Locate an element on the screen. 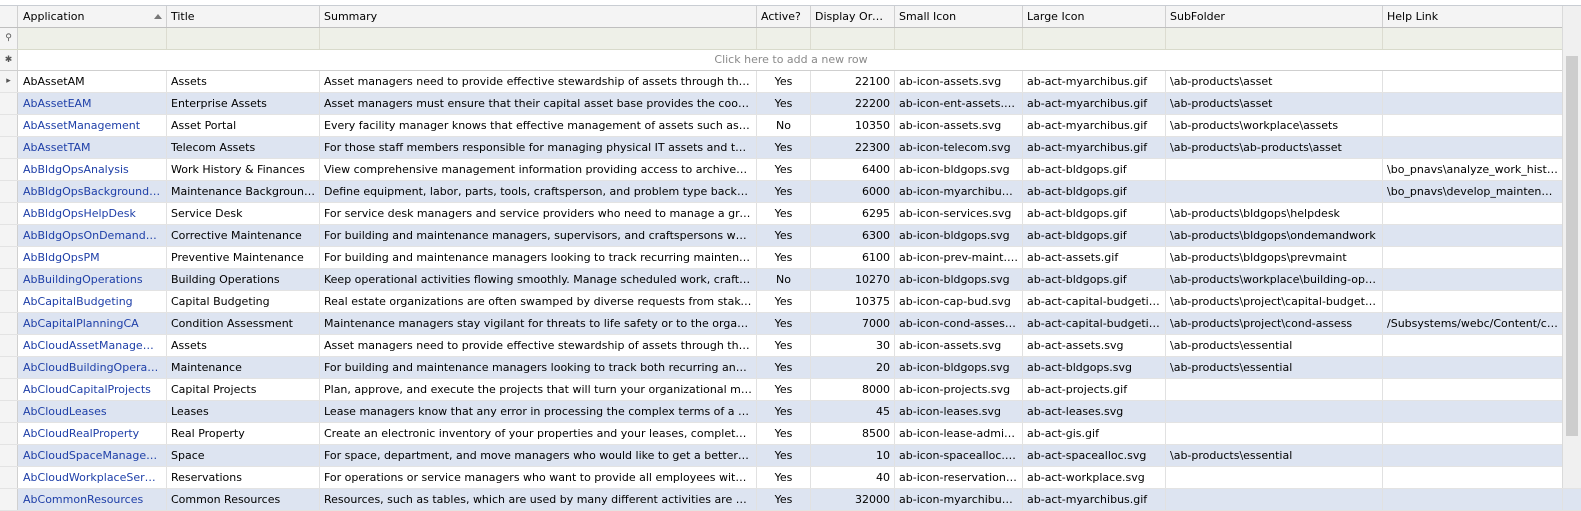 The image size is (1581, 511). cell-application: AbAssetEAM is located at coordinates (93, 103).